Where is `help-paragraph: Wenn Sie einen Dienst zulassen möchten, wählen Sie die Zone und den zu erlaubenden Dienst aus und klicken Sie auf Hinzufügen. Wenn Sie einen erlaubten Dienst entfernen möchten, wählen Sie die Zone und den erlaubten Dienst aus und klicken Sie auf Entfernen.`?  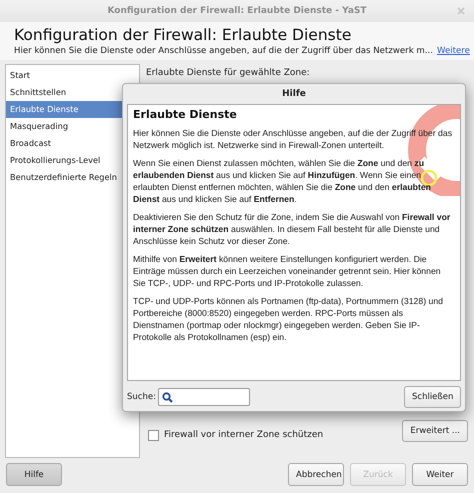 help-paragraph: Wenn Sie einen Dienst zulassen möchten, wählen Sie die Zone und den zu erlaubenden Dienst aus und klicken Sie auf Hinzufügen. Wenn Sie einen erlaubten Dienst entfernen möchten, wählen Sie die Zone und den erlaubten Dienst aus und klicken Sie auf Entfernen. is located at coordinates (282, 181).